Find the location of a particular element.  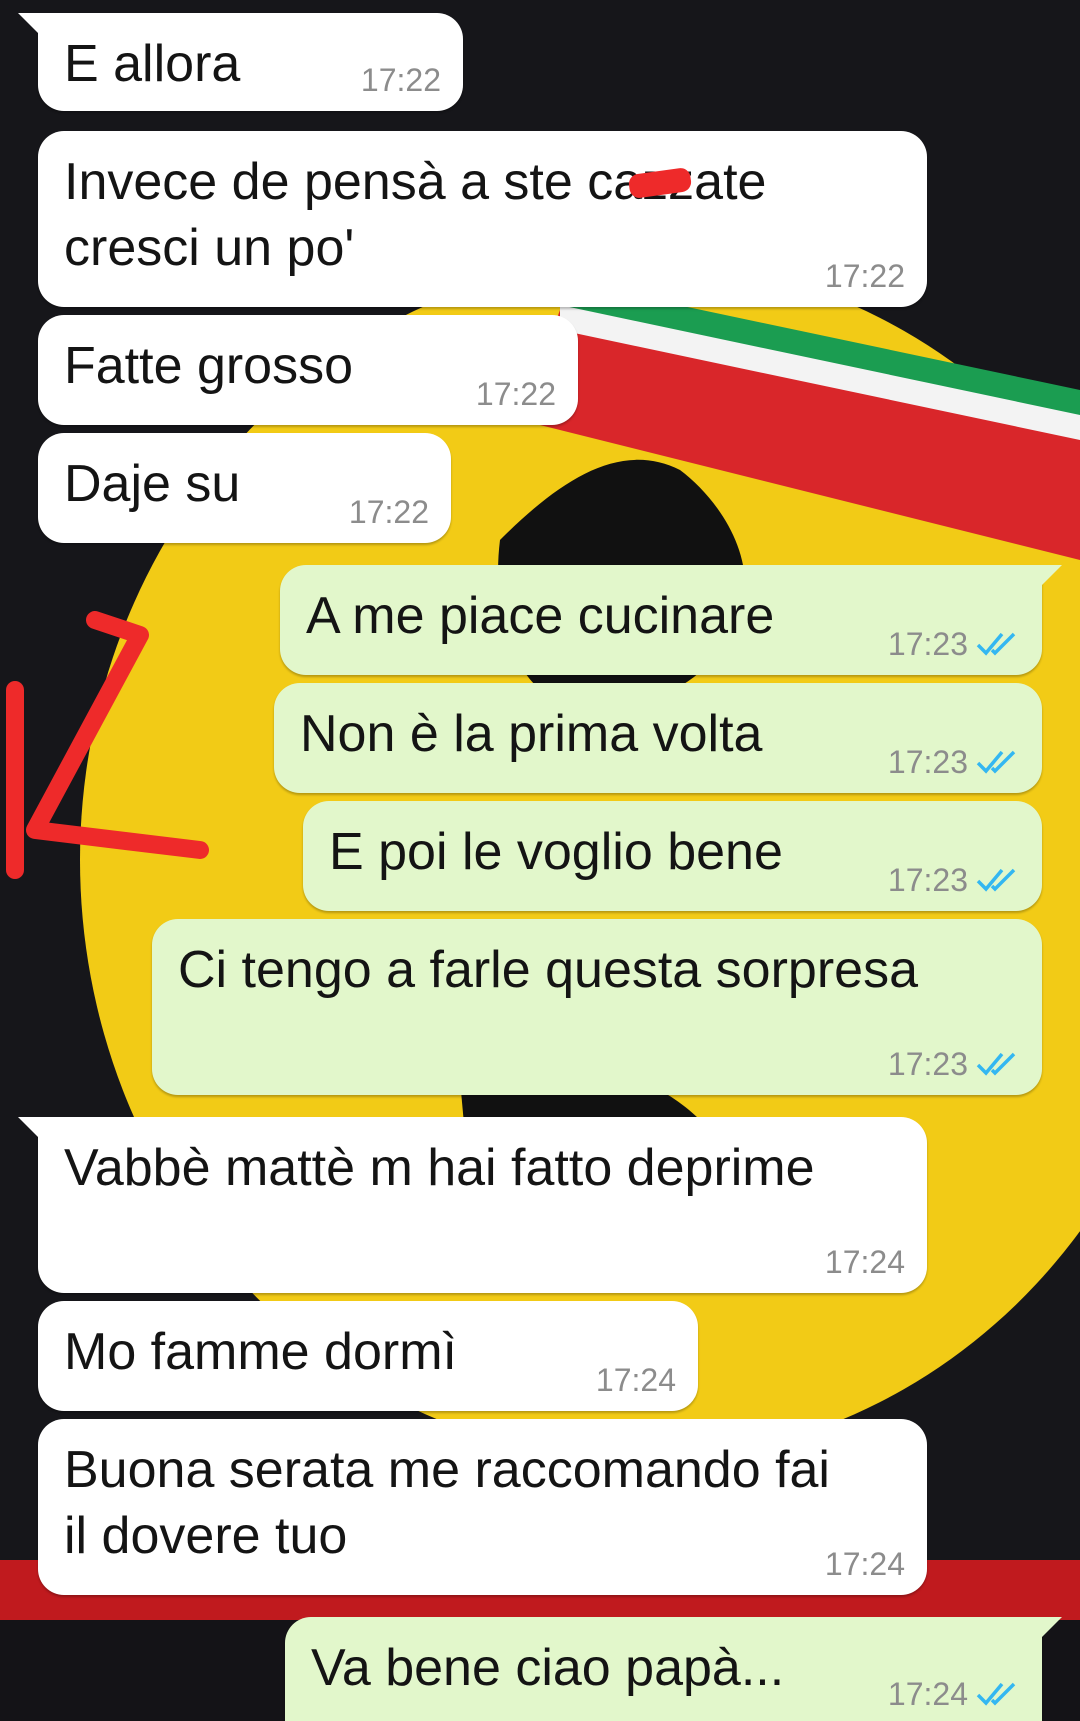

message-incoming: Daje su 17:22 is located at coordinates (244, 488).